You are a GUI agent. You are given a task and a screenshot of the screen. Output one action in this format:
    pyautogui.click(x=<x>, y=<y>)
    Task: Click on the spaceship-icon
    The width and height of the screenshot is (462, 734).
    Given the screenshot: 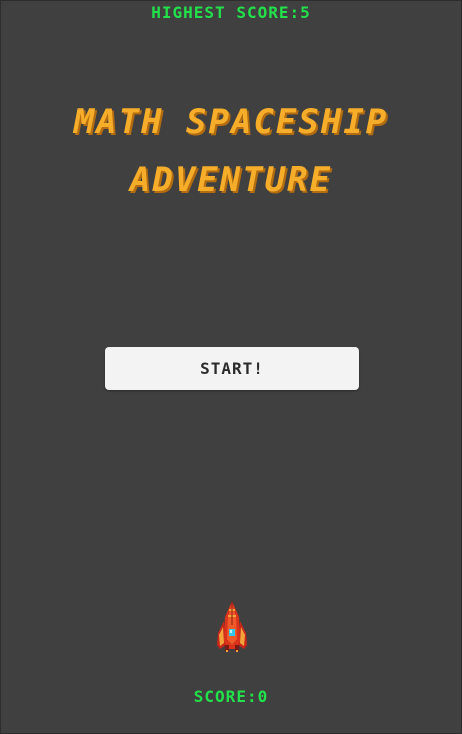 What is the action you would take?
    pyautogui.click(x=232, y=626)
    